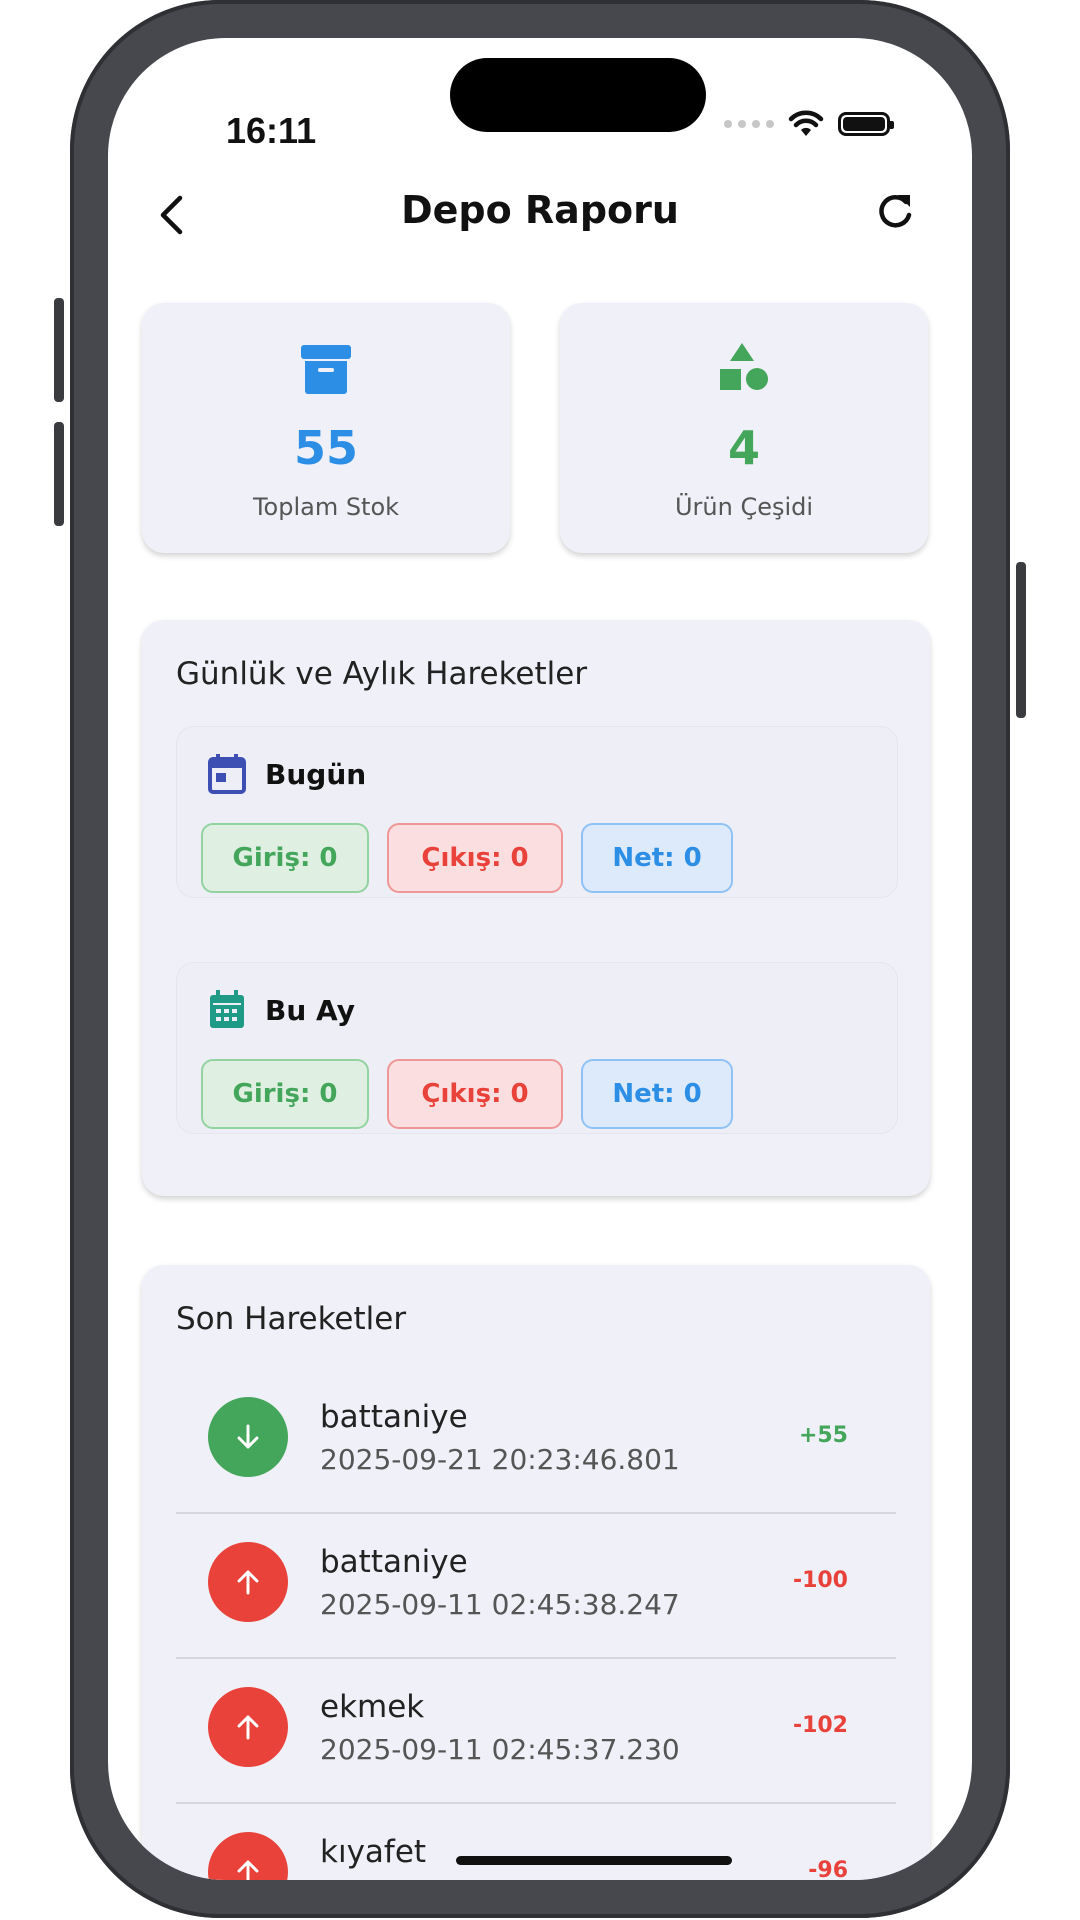  Describe the element at coordinates (285, 858) in the screenshot. I see `today-in-chip: Giriş: 0` at that location.